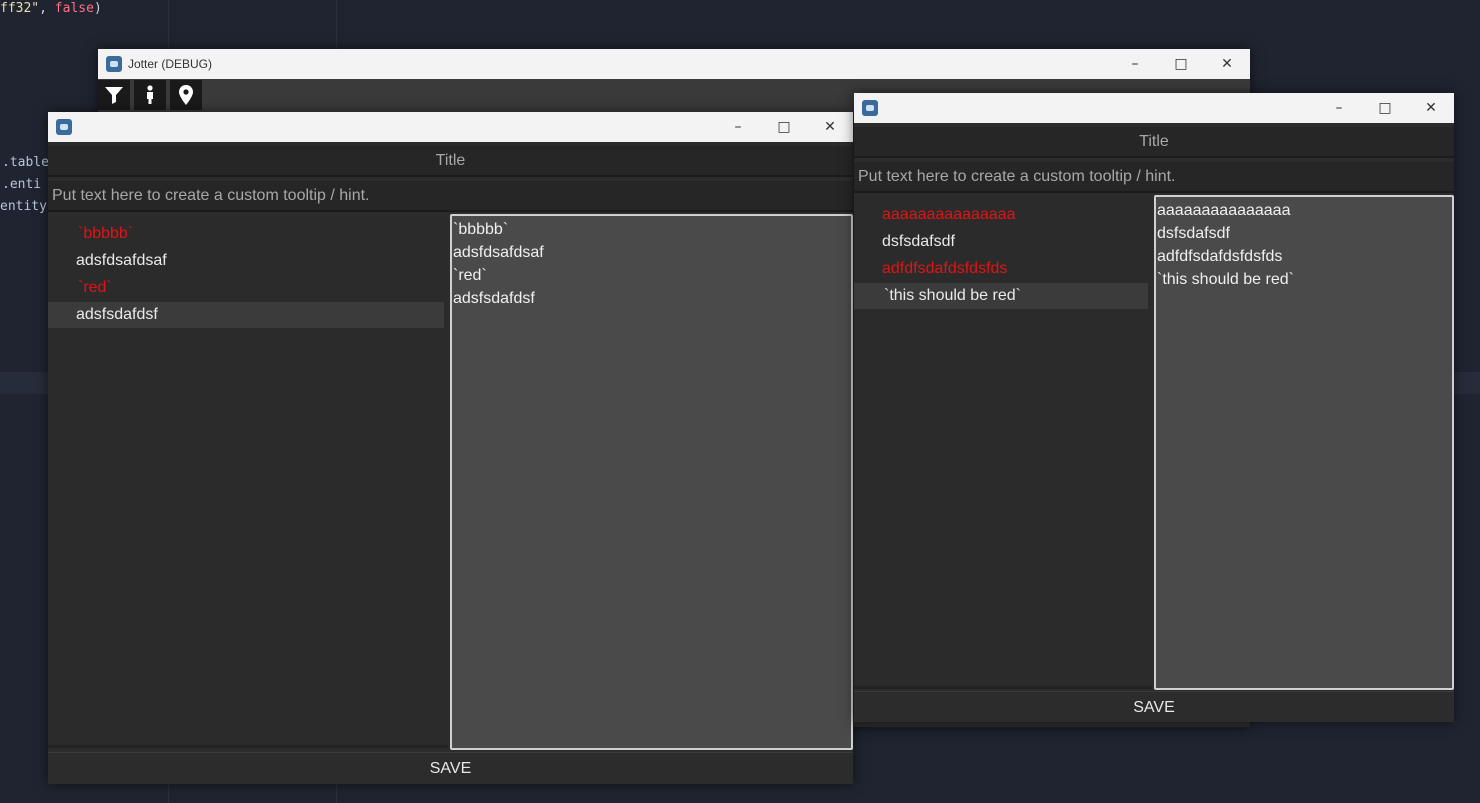 This screenshot has height=803, width=1480. I want to click on main-titlebar: Jotter (DEBUG) – □ ✕, so click(674, 64).